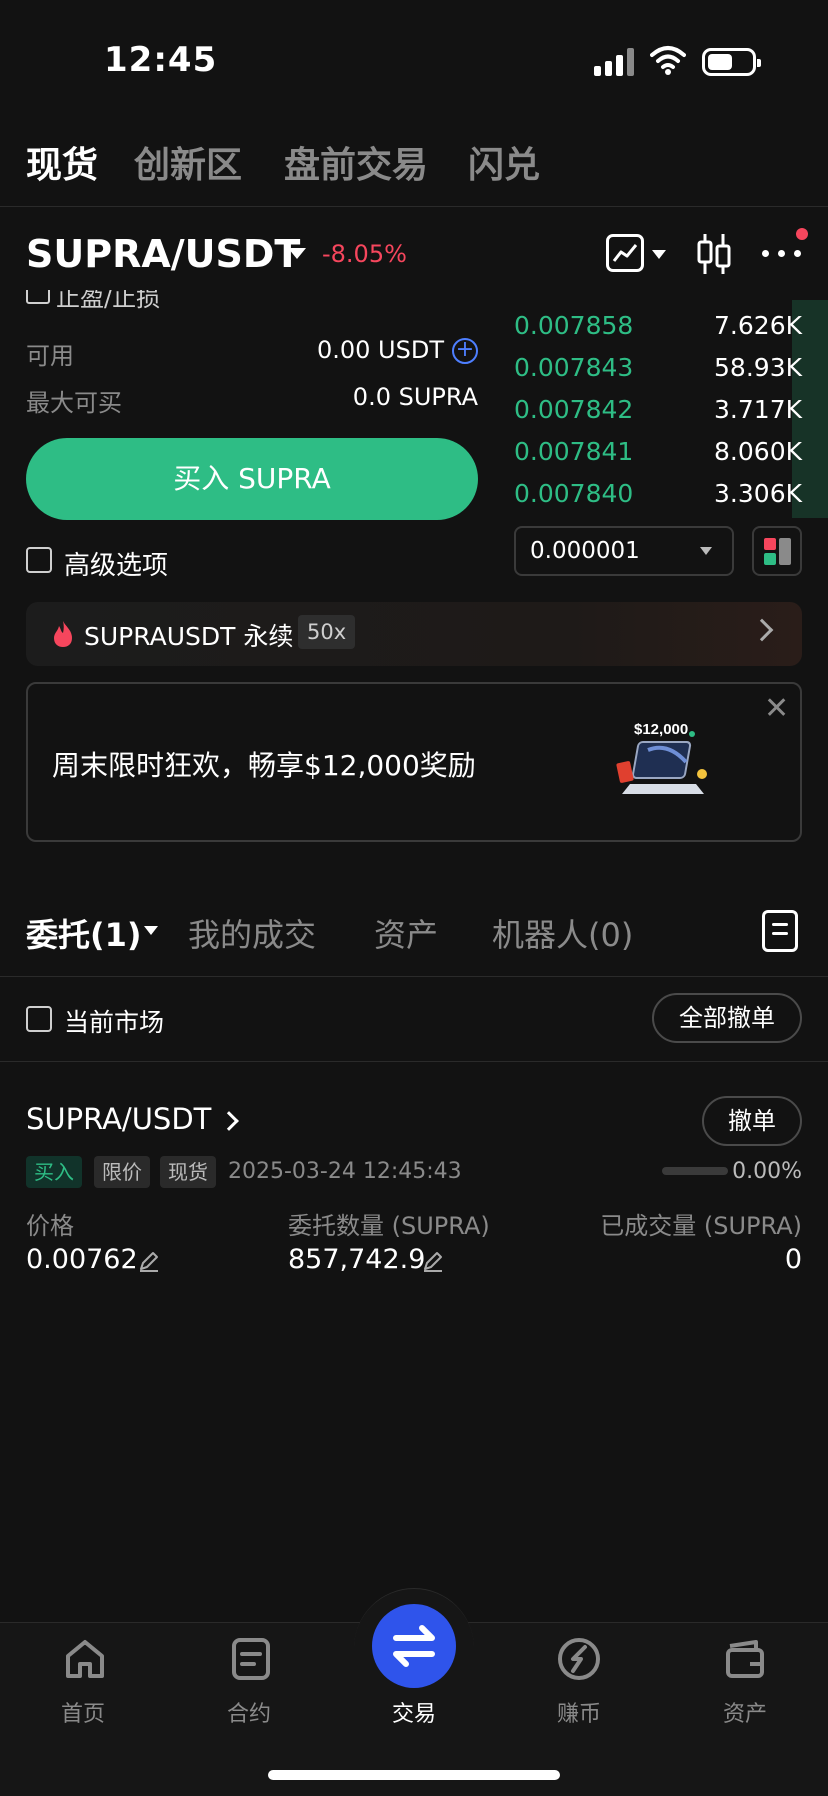 The height and width of the screenshot is (1796, 828). Describe the element at coordinates (252, 933) in the screenshot. I see `tab-my-trades: 我的成交` at that location.